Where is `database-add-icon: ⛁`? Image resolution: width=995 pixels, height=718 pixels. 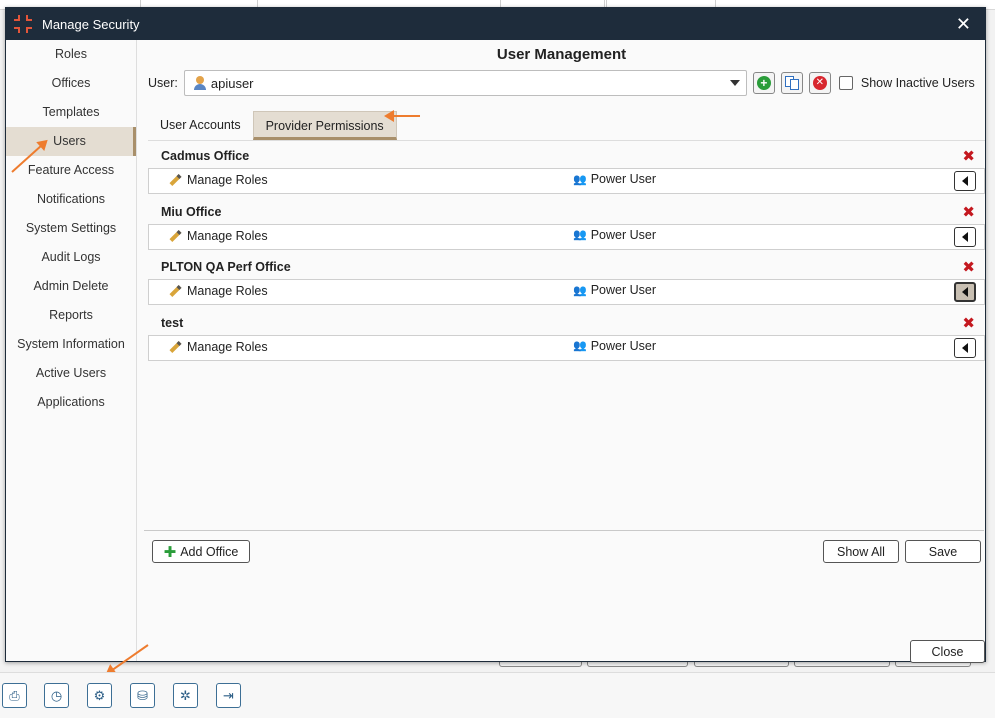 database-add-icon: ⛁ is located at coordinates (142, 695).